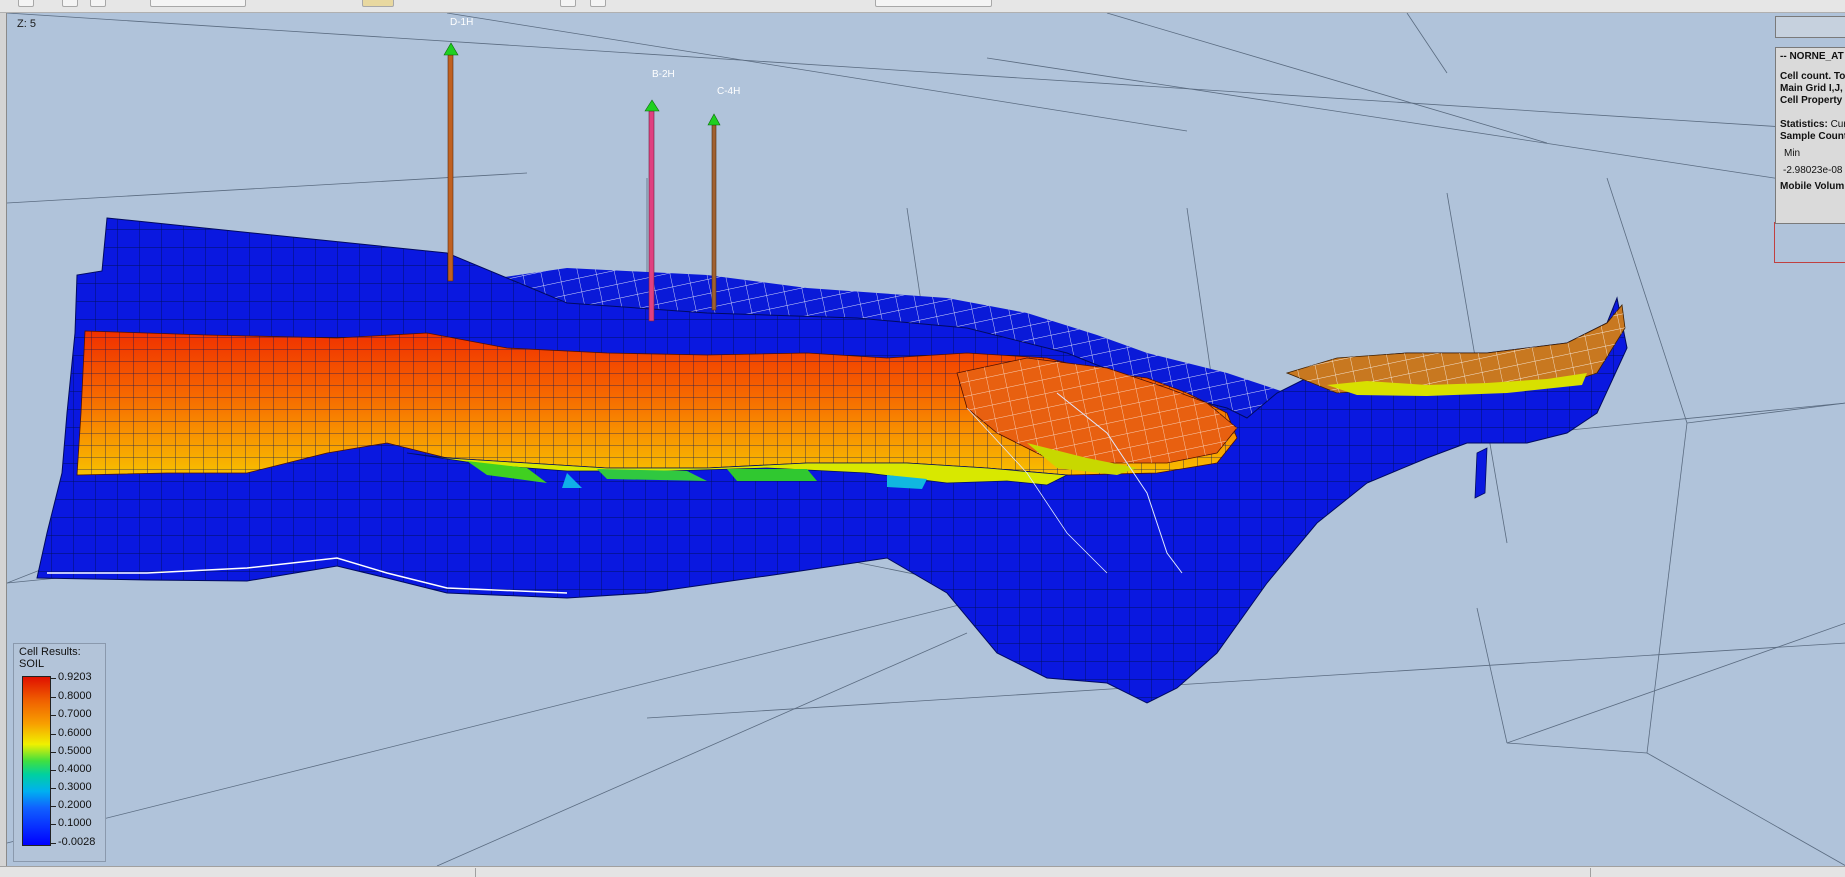 This screenshot has width=1845, height=877. What do you see at coordinates (729, 91) in the screenshot?
I see `well-label-C-4H: C-4H` at bounding box center [729, 91].